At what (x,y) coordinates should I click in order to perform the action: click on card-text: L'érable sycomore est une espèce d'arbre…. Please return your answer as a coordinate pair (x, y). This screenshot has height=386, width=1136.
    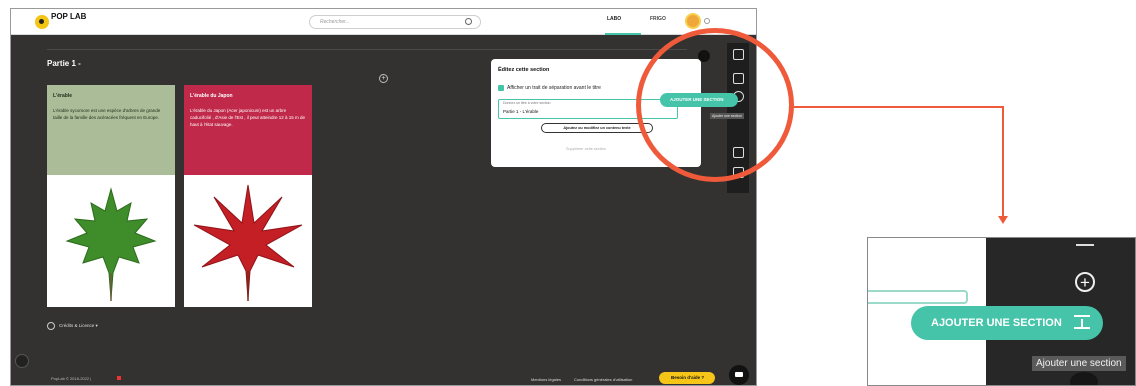
    Looking at the image, I should click on (107, 114).